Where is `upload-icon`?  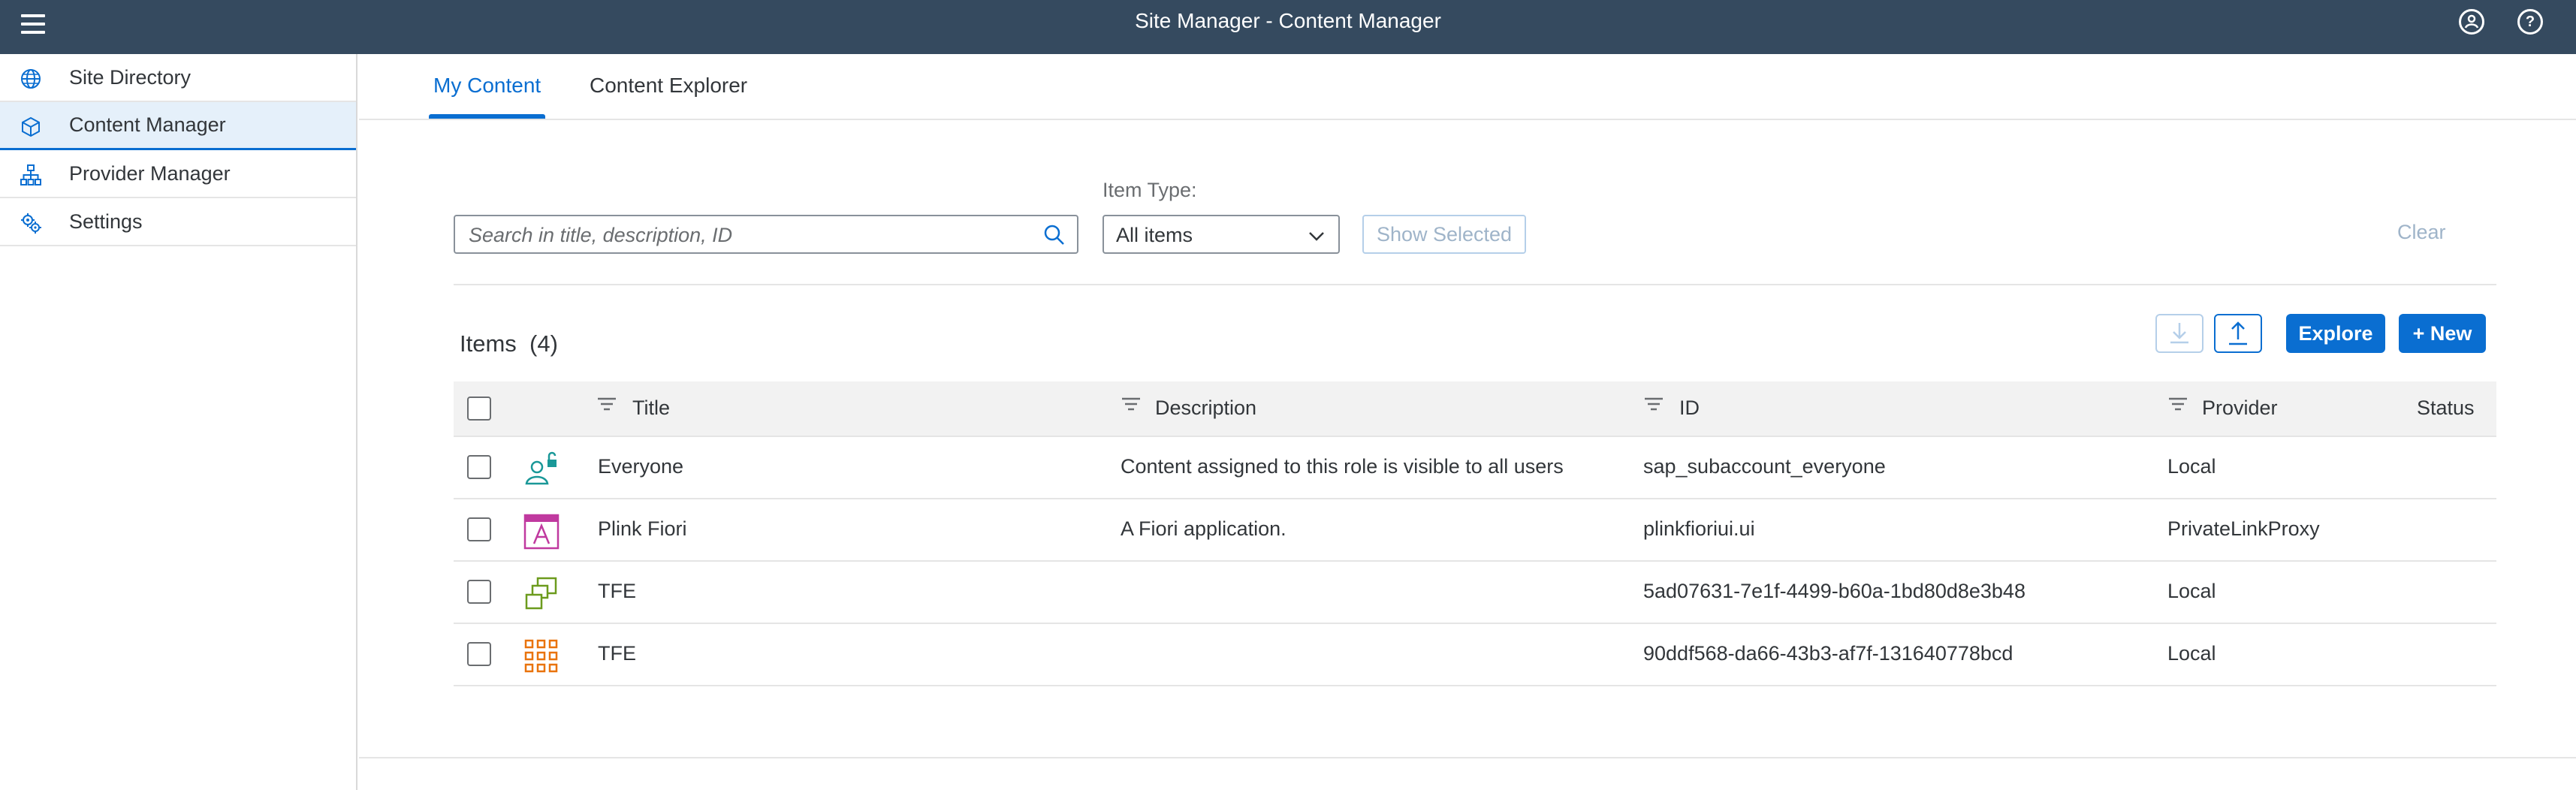
upload-icon is located at coordinates (2238, 333).